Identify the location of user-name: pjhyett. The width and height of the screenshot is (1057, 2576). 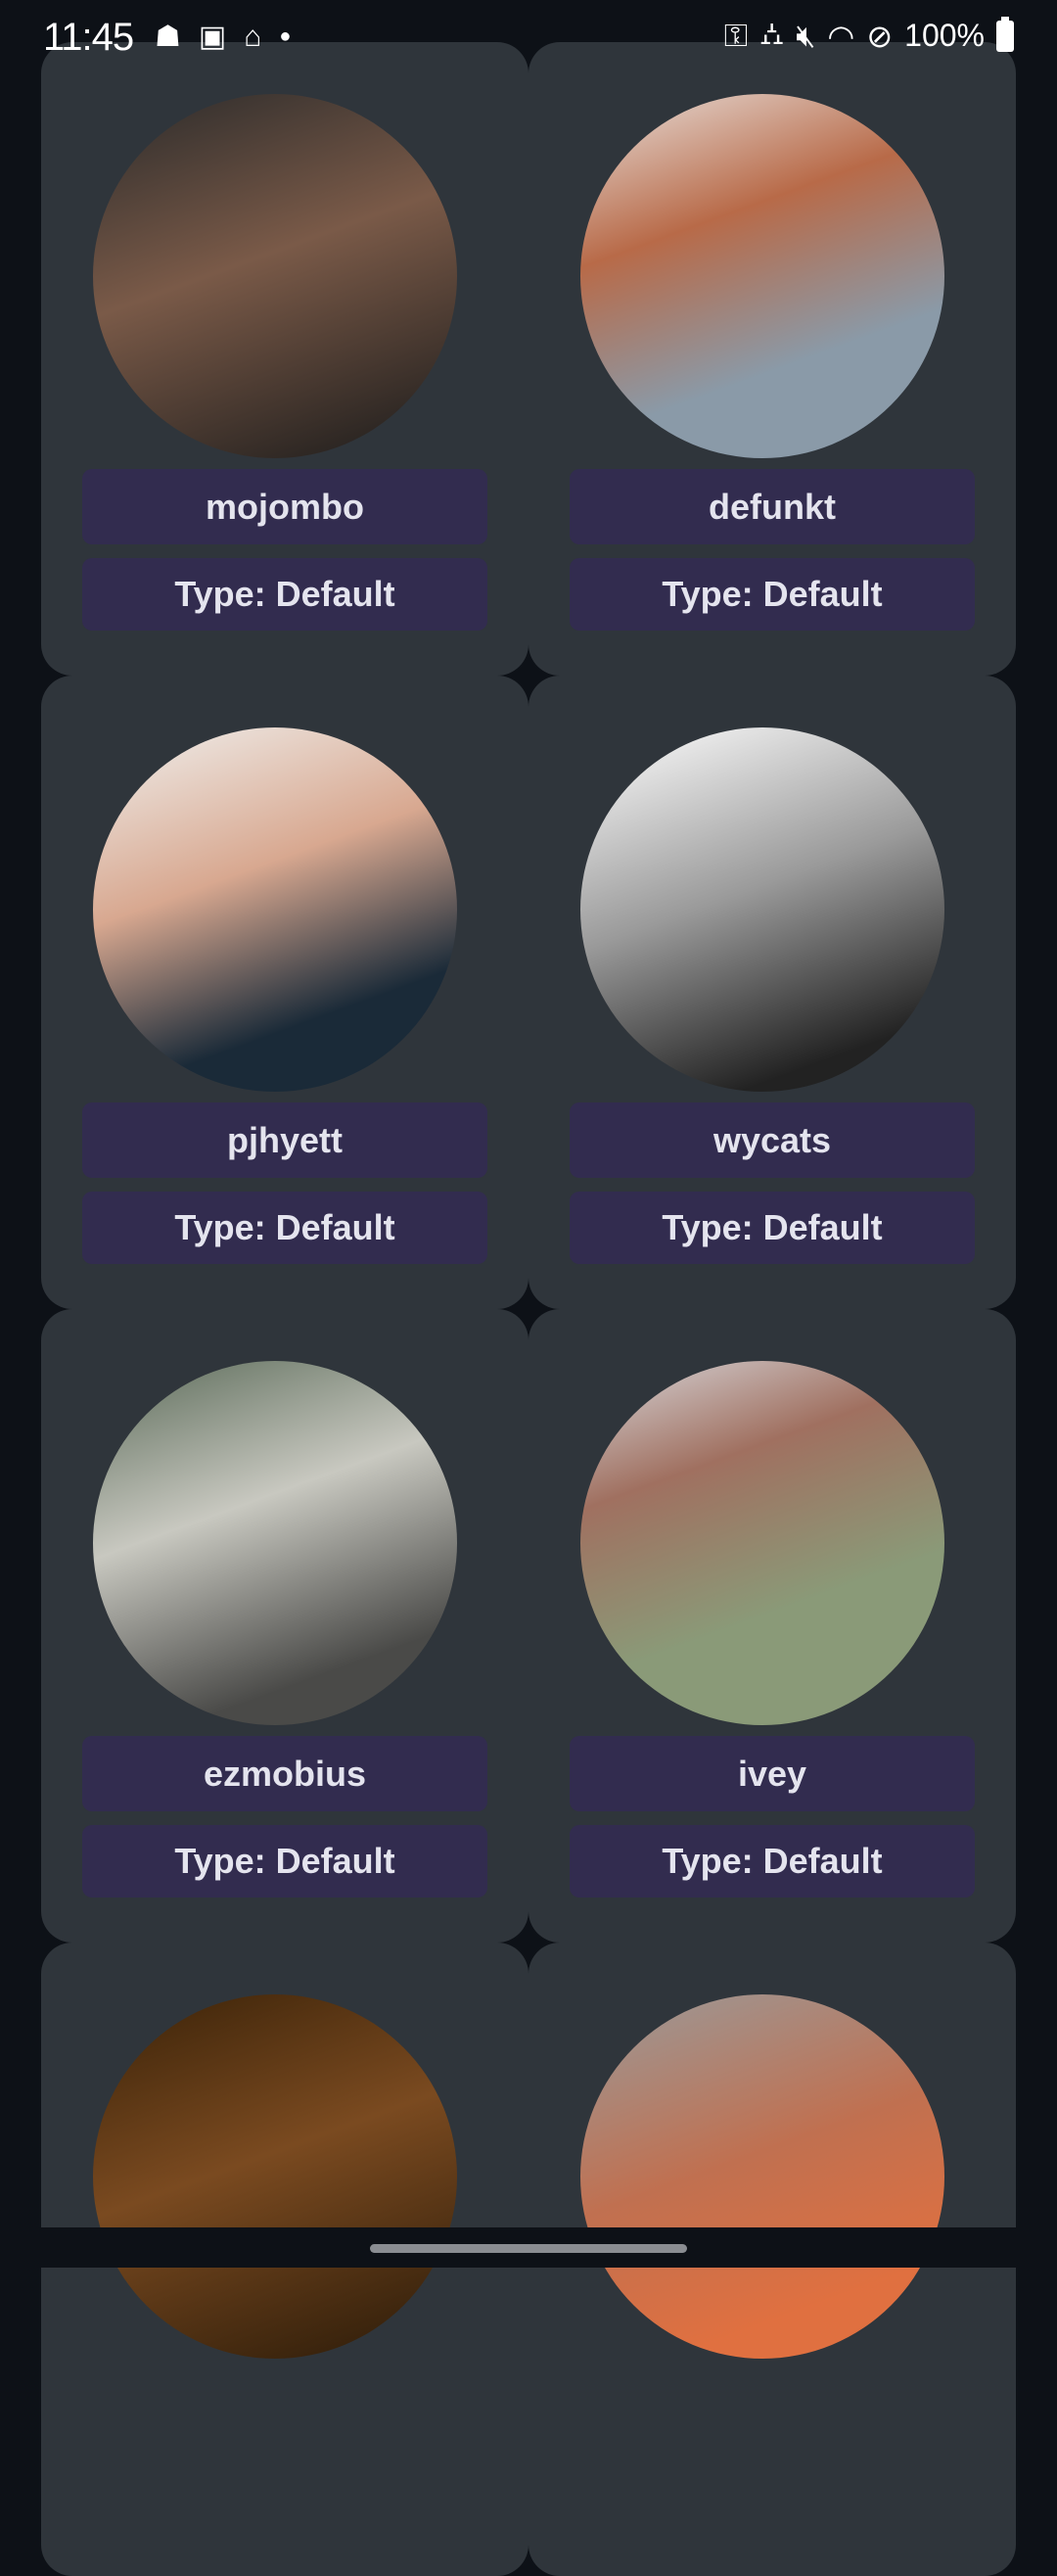
(285, 1140).